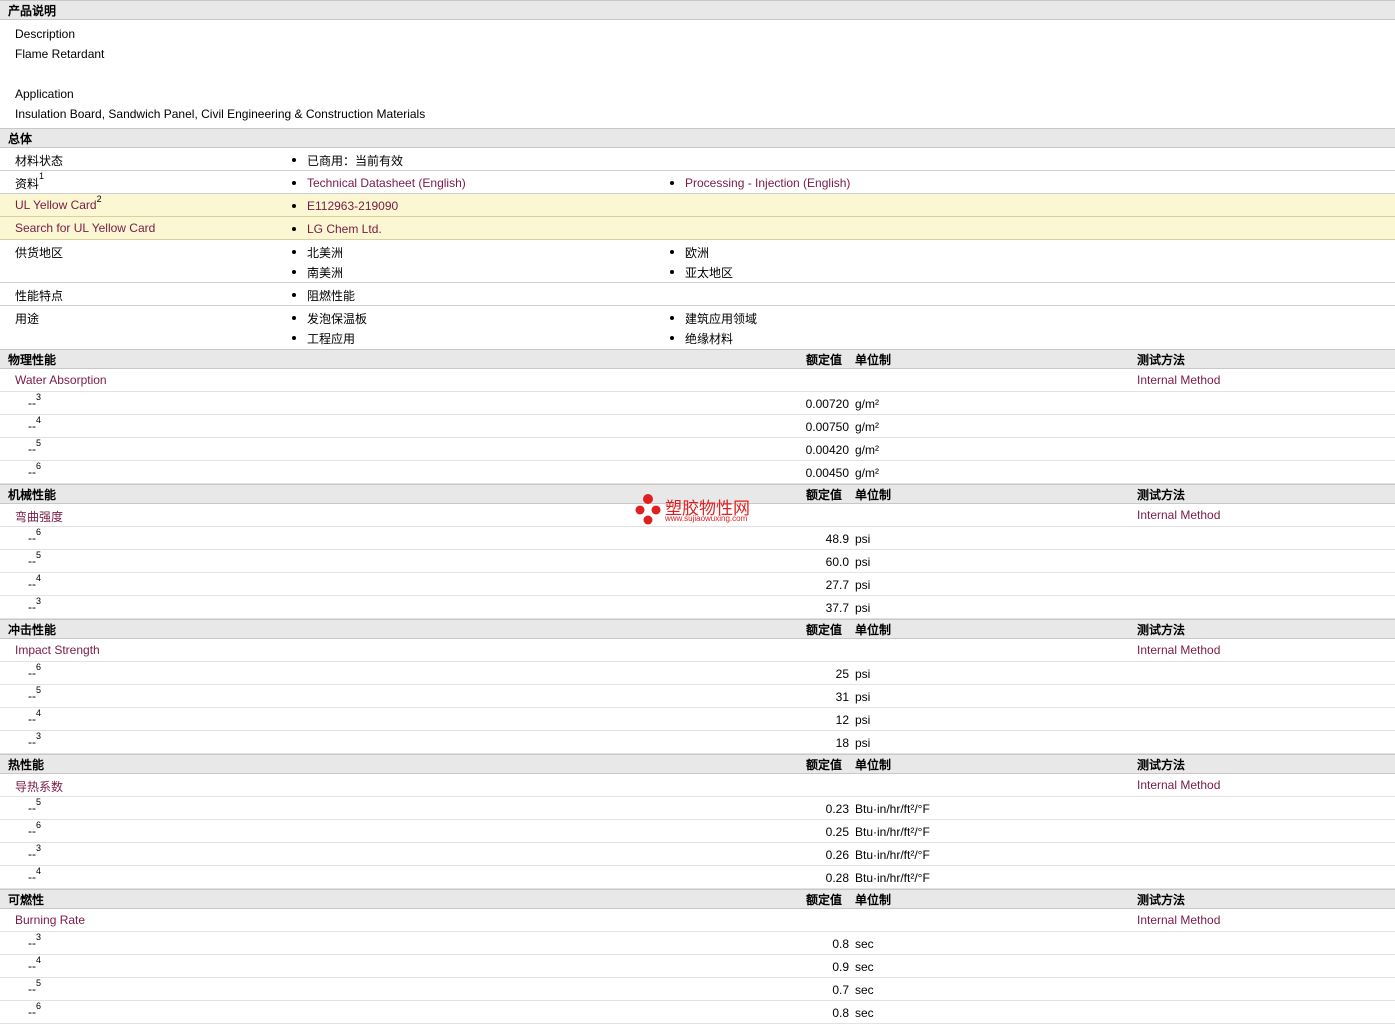  I want to click on section-header-flammability: 可燃性 额定值 单位制 测试方法, so click(697, 899).